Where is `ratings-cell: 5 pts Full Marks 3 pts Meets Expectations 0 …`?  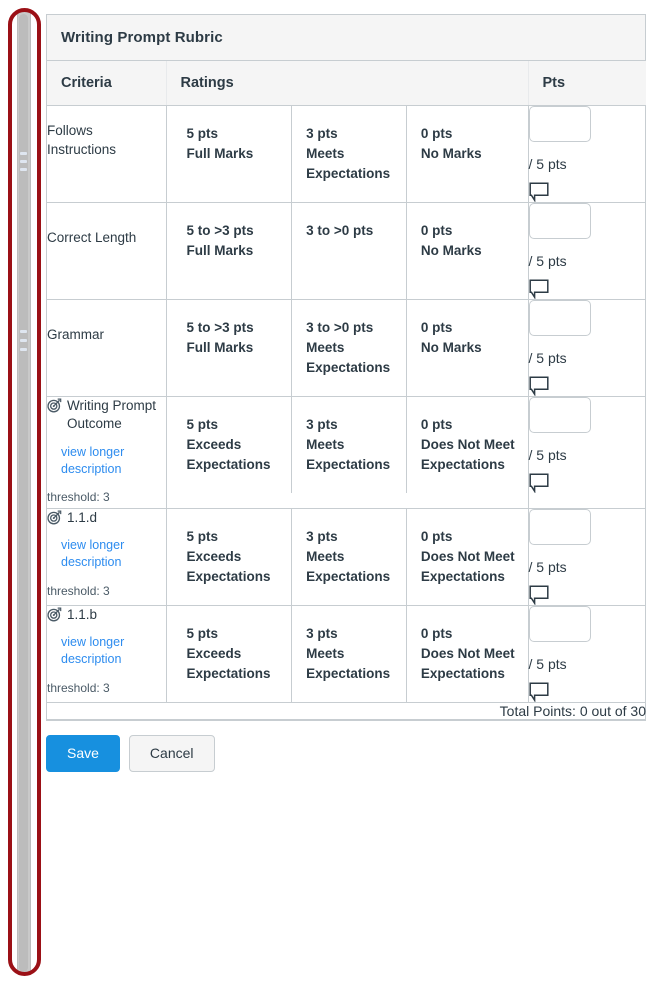
ratings-cell: 5 pts Full Marks 3 pts Meets Expectations 0 … is located at coordinates (347, 154).